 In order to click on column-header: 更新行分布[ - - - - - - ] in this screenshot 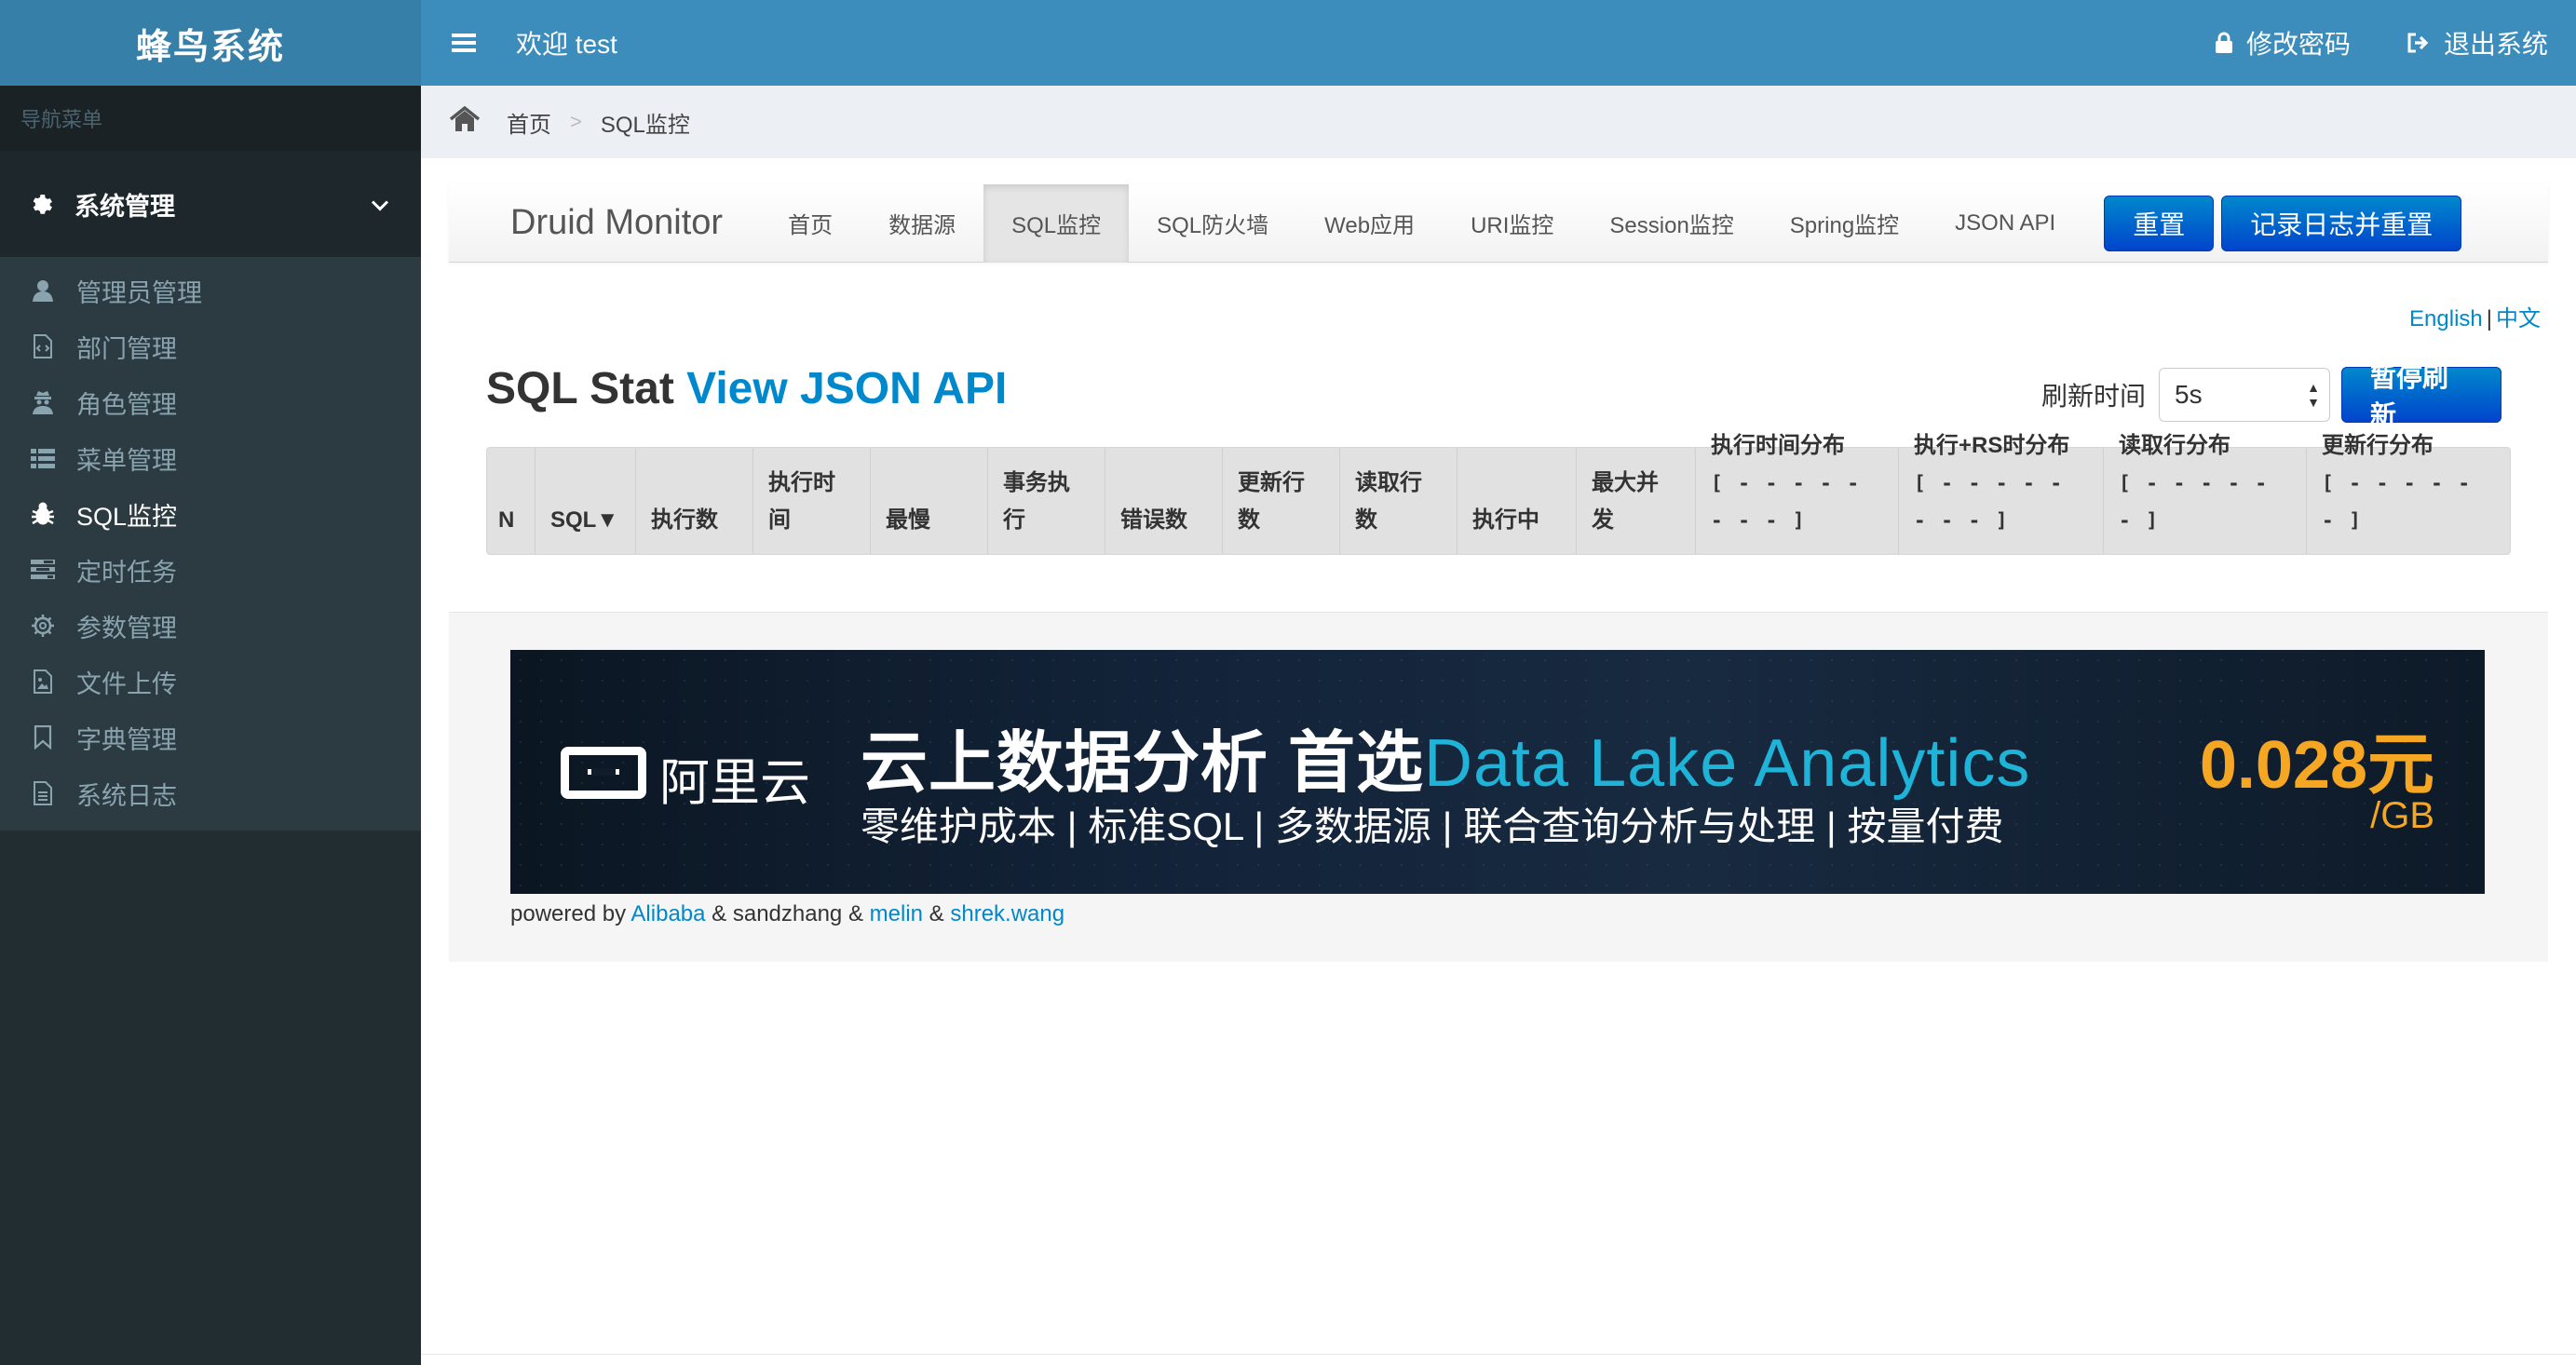, I will do `click(2408, 493)`.